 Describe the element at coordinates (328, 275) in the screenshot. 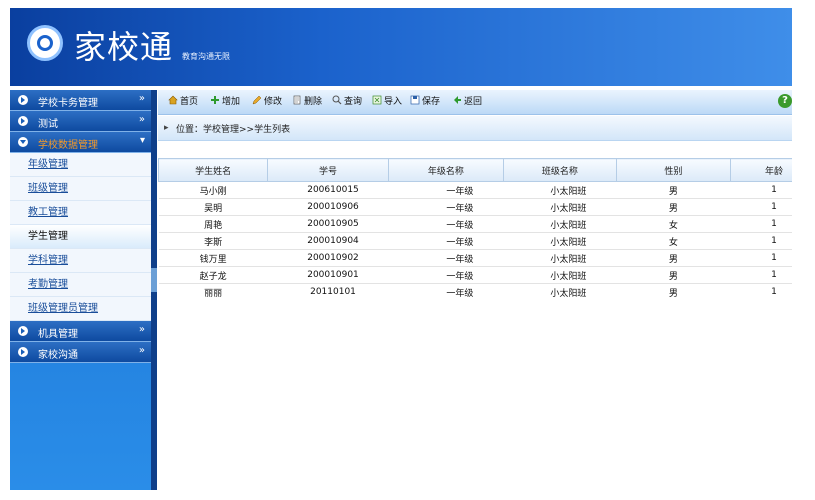

I see `cell-student-id: 200010901` at that location.